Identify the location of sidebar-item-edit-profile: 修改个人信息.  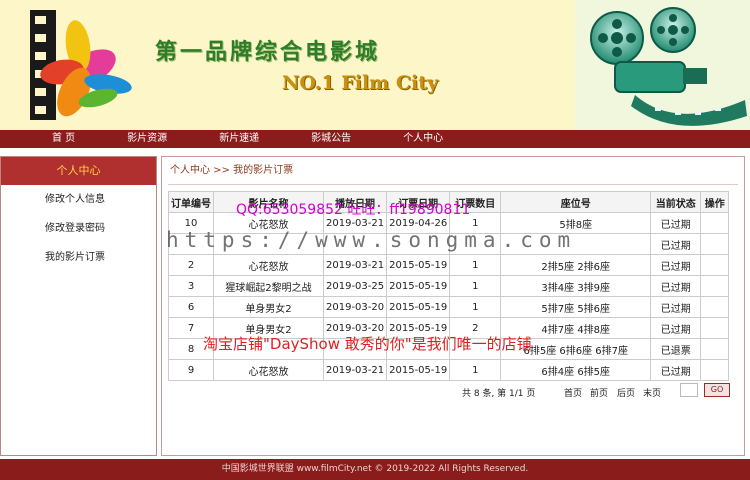
(78, 199).